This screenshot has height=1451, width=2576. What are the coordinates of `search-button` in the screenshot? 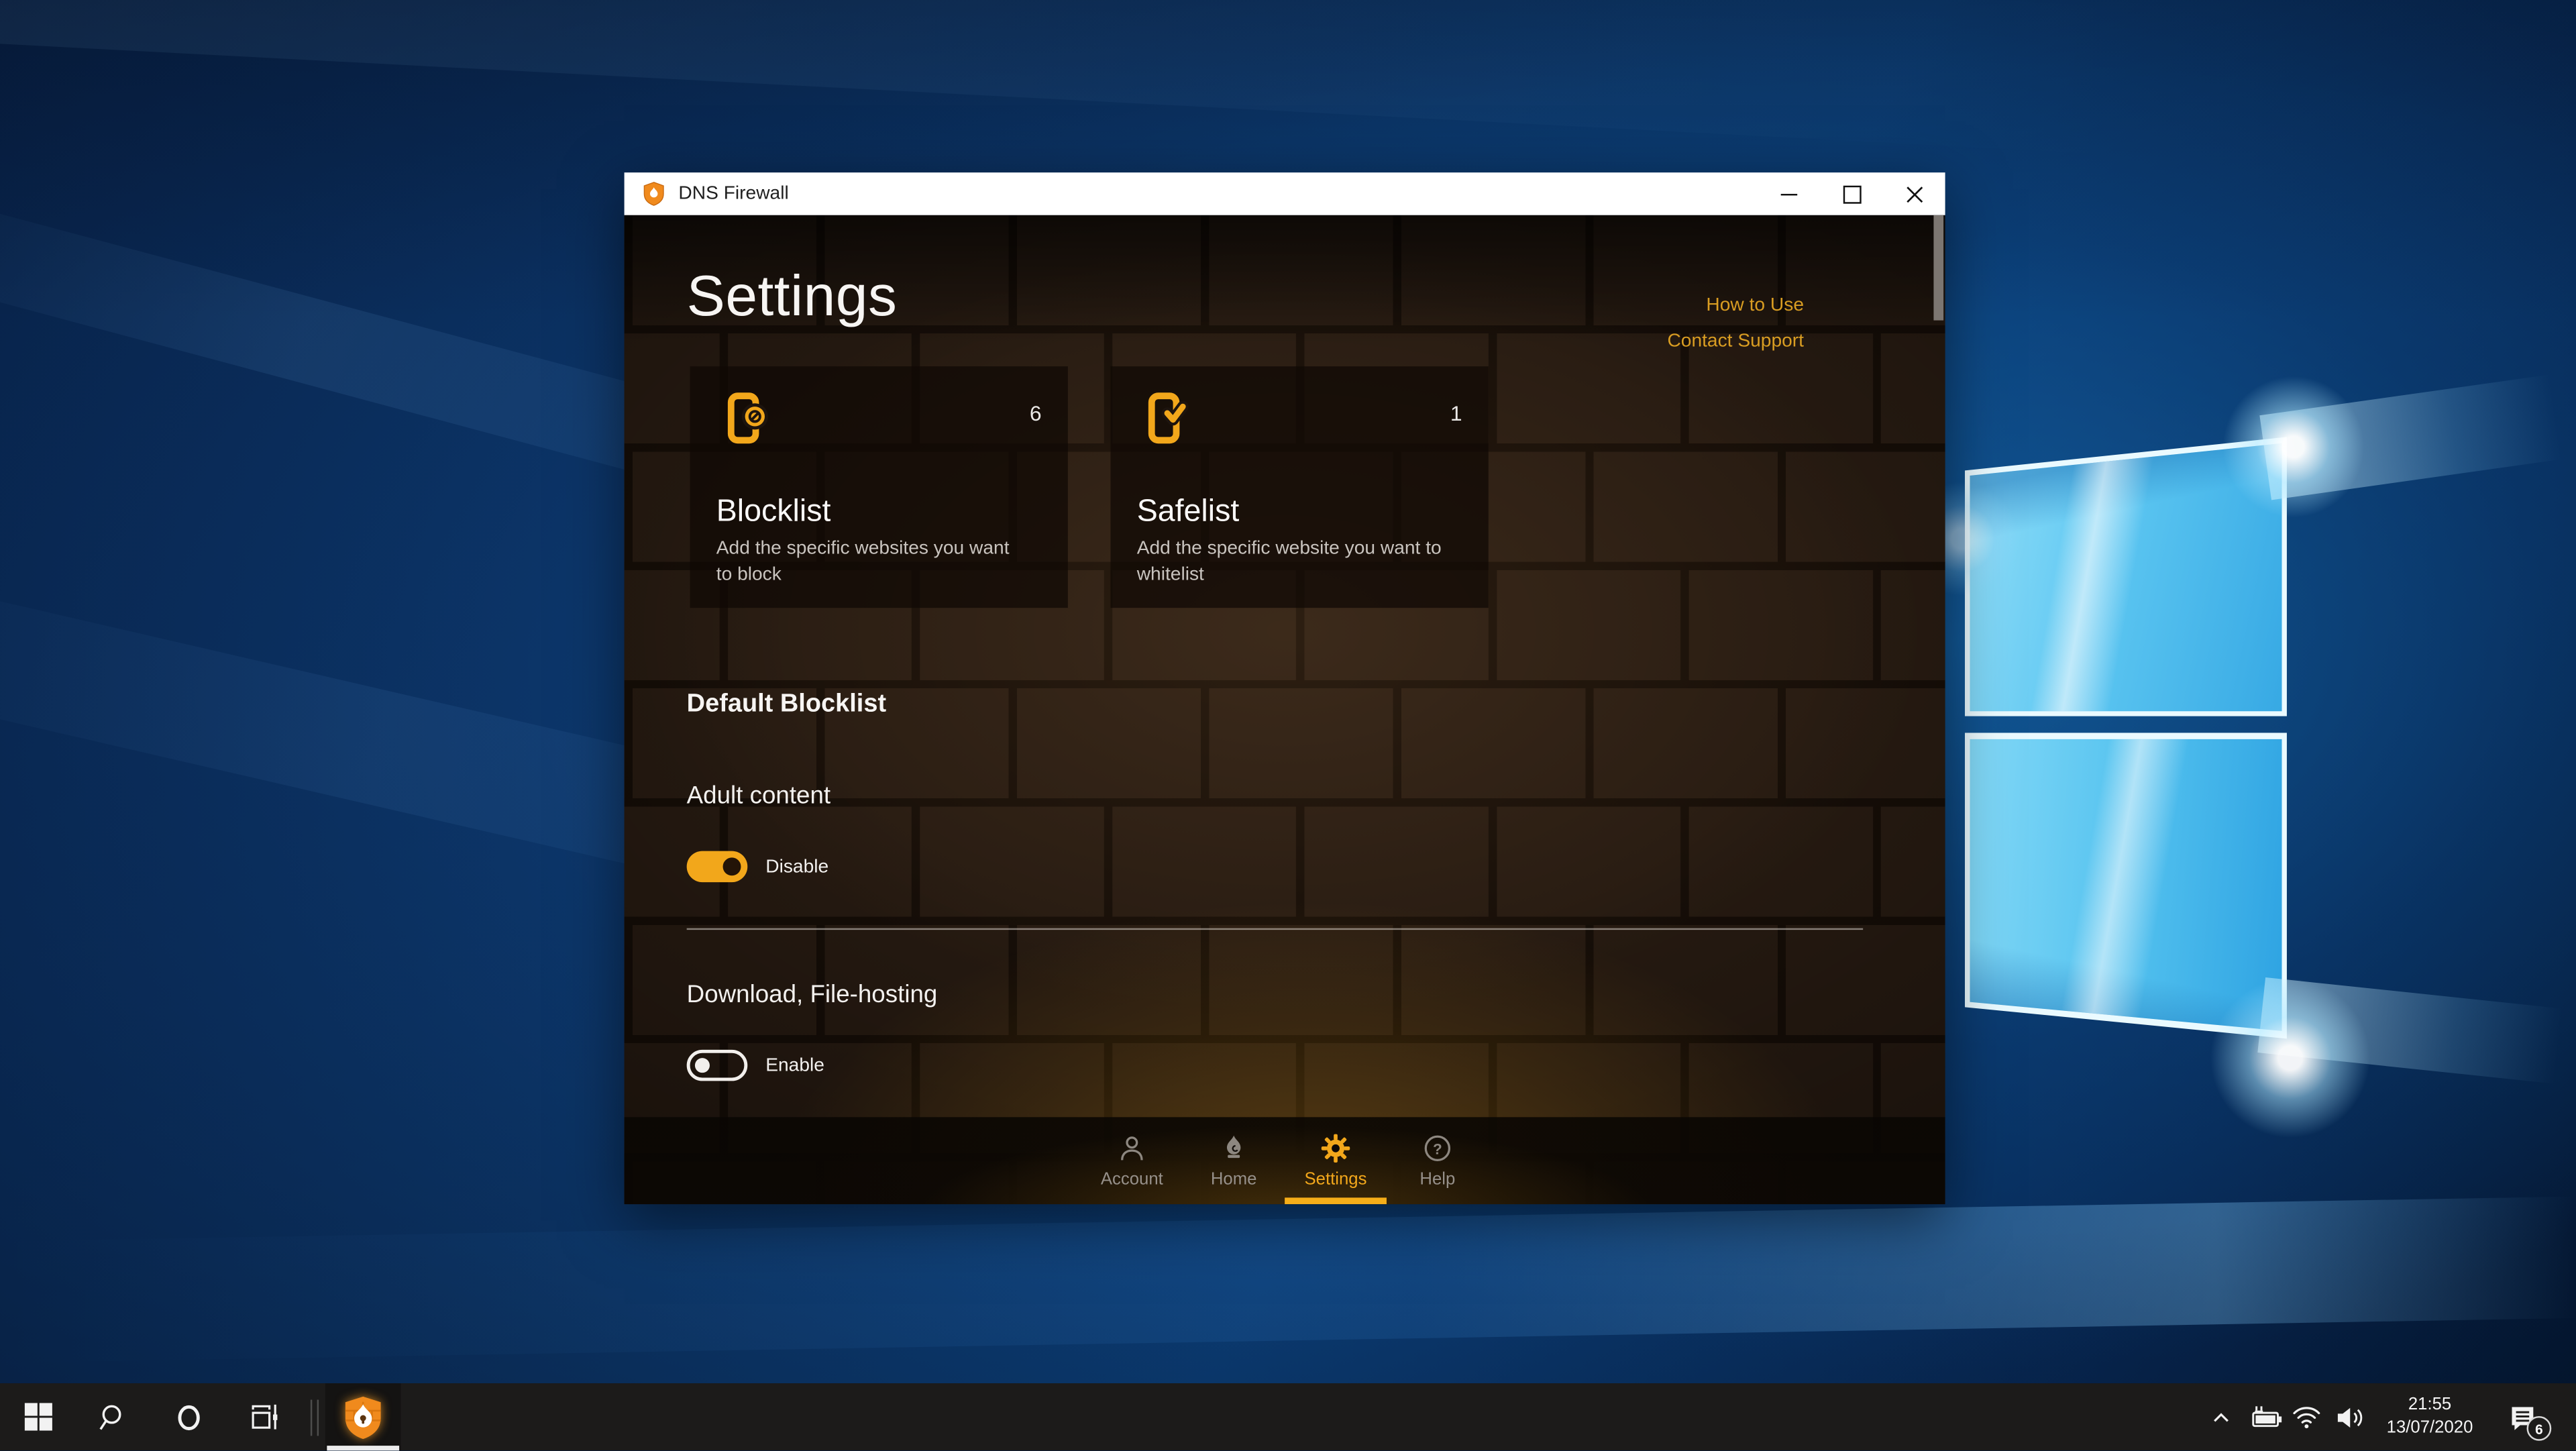 It's located at (114, 1416).